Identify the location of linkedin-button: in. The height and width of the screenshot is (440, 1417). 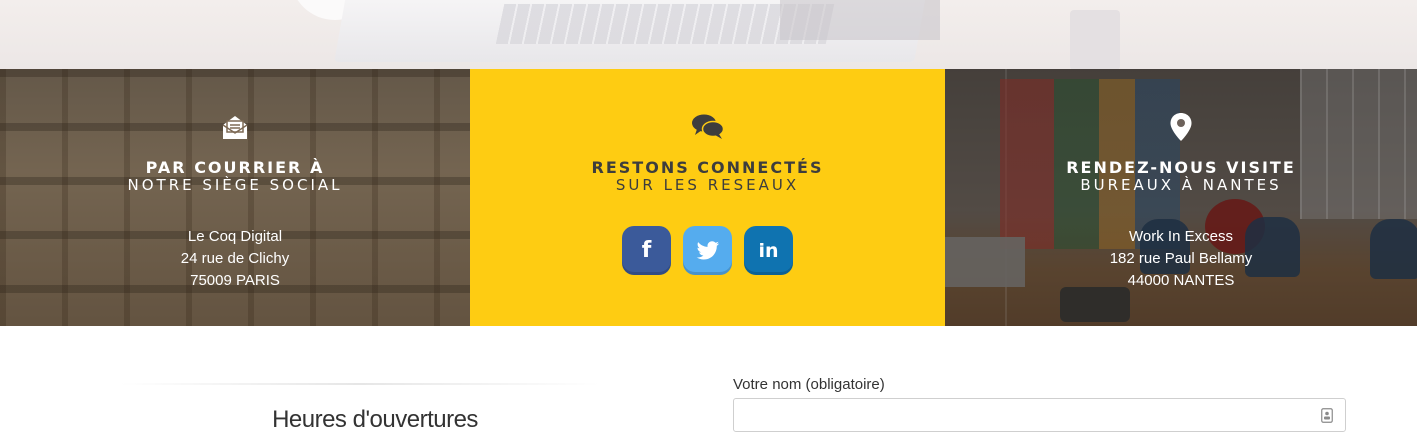
(768, 250).